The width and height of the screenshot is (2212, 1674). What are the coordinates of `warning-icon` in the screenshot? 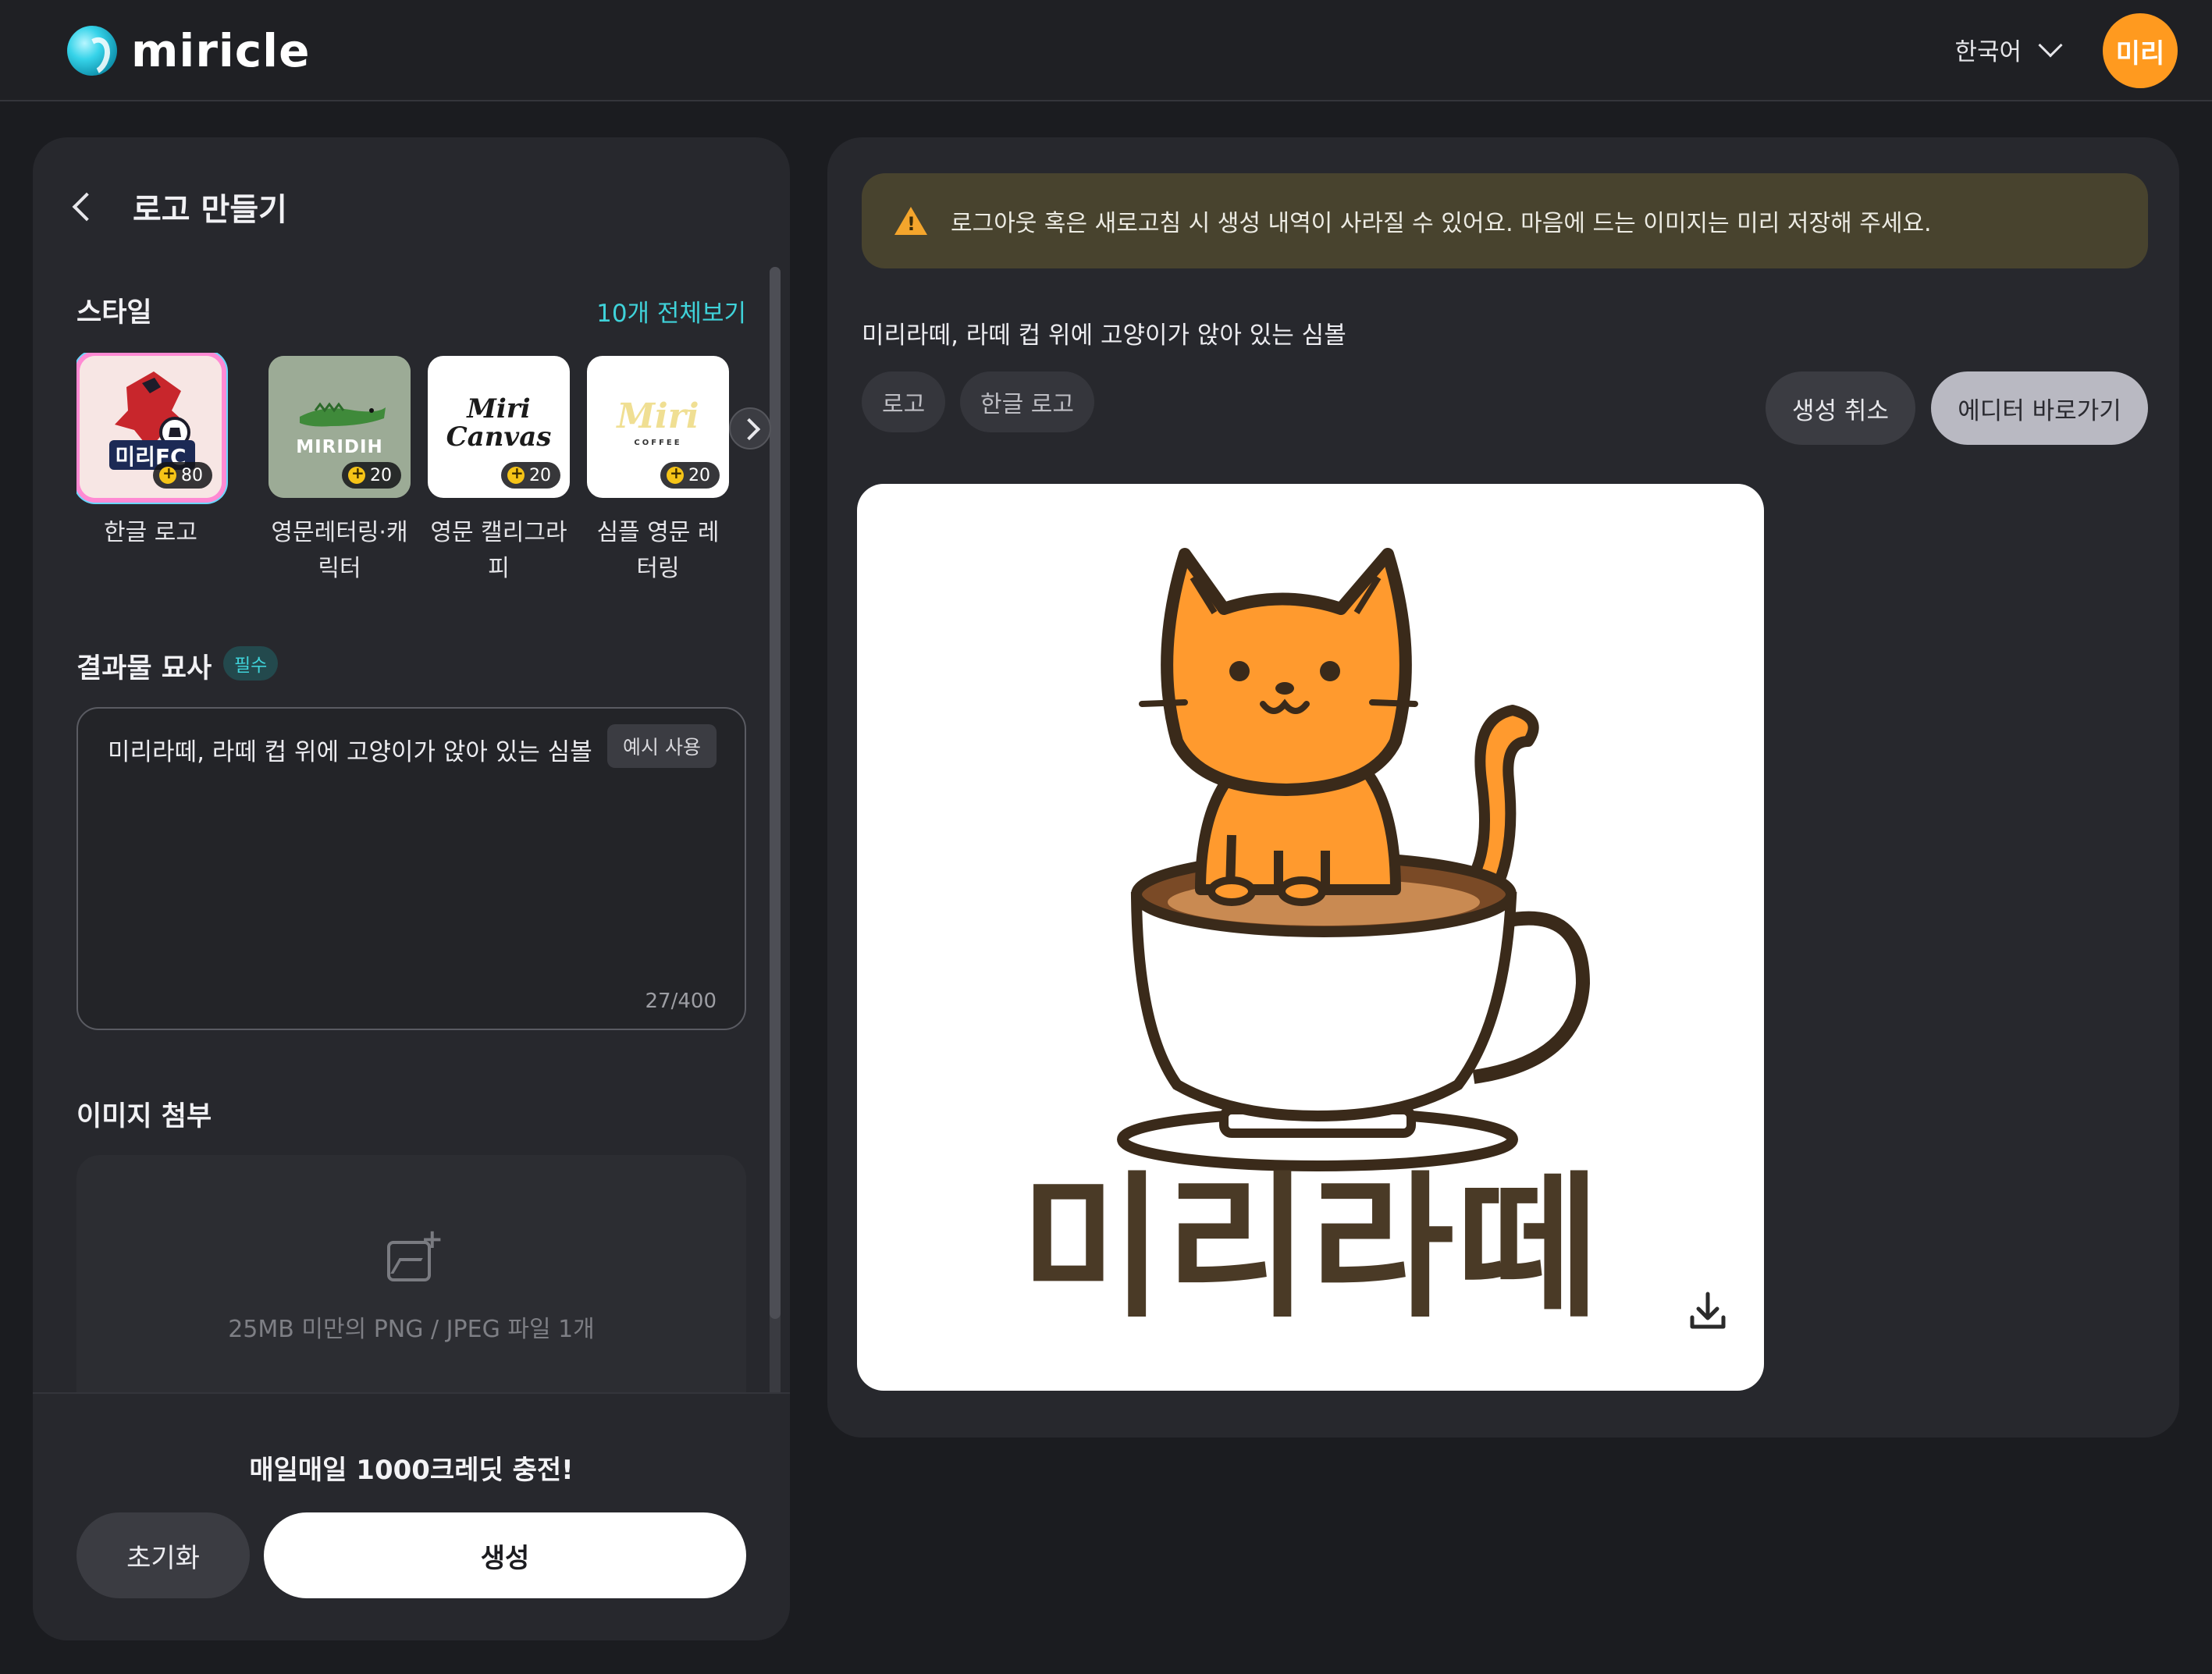 It's located at (911, 221).